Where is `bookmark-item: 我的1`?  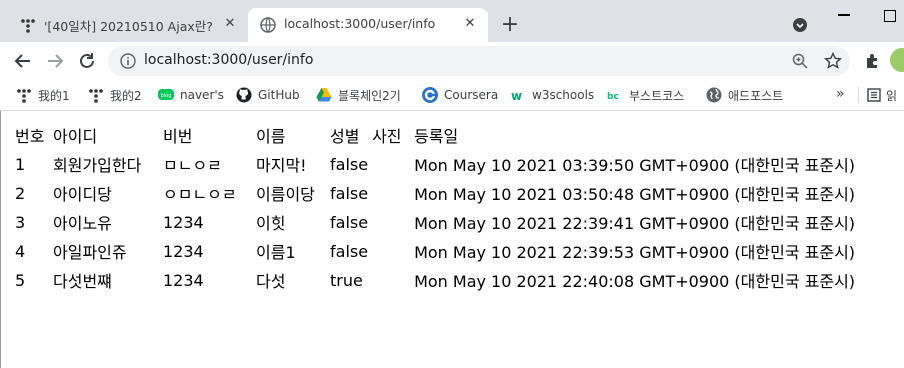
bookmark-item: 我的1 is located at coordinates (43, 95).